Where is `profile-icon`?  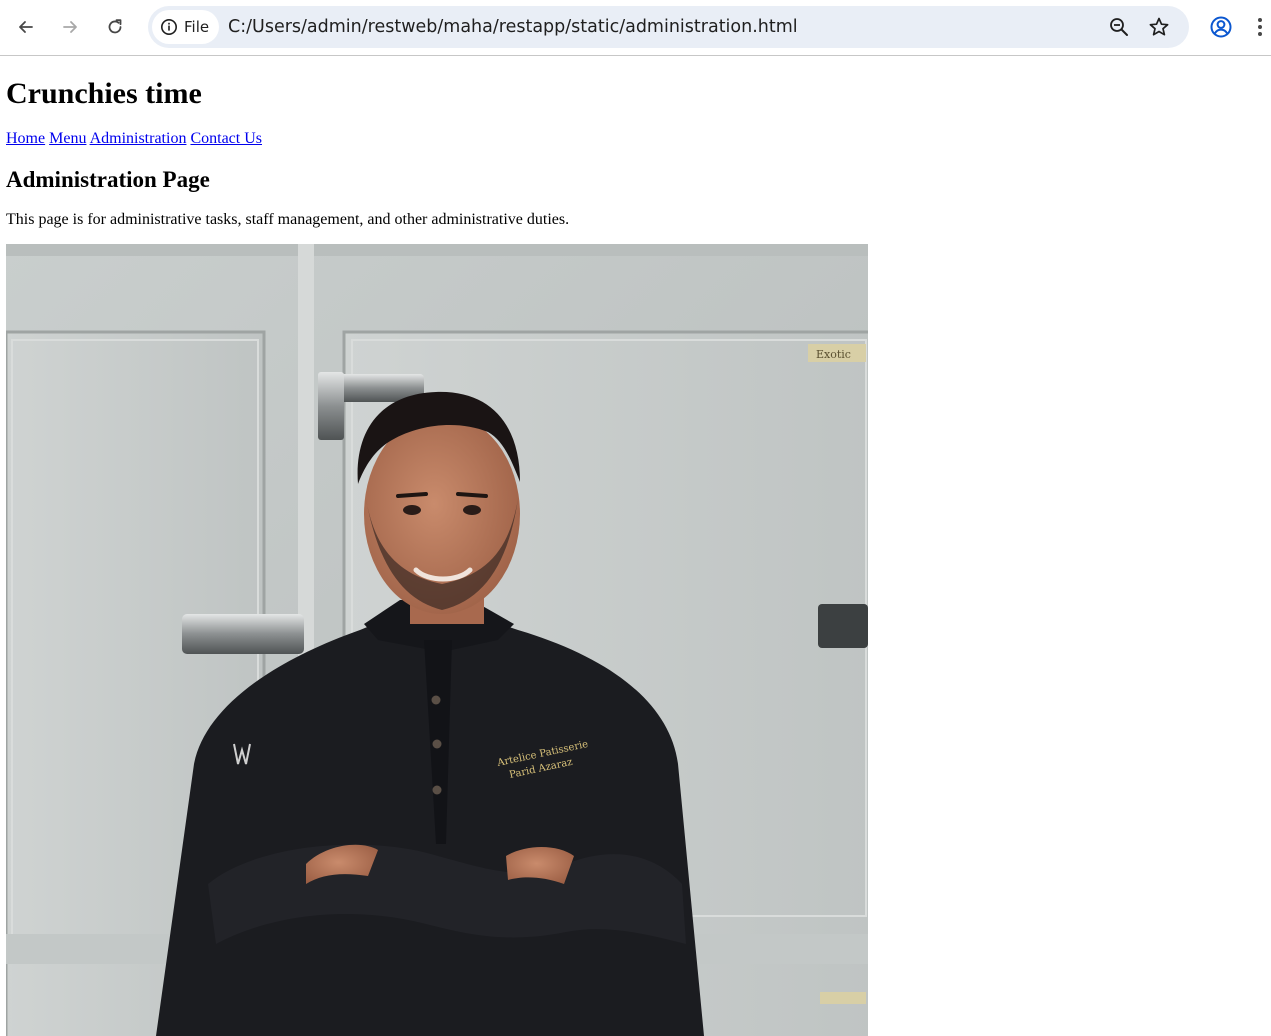 profile-icon is located at coordinates (1221, 27).